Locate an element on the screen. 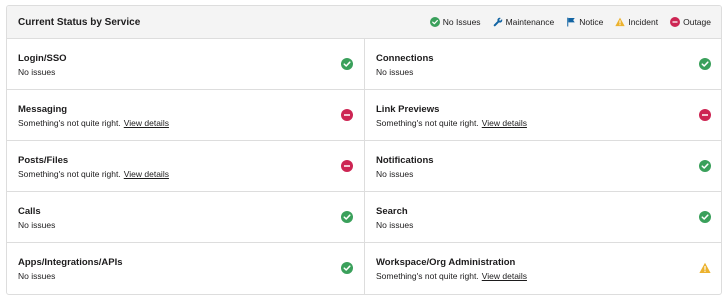  service-name: Messaging is located at coordinates (43, 109).